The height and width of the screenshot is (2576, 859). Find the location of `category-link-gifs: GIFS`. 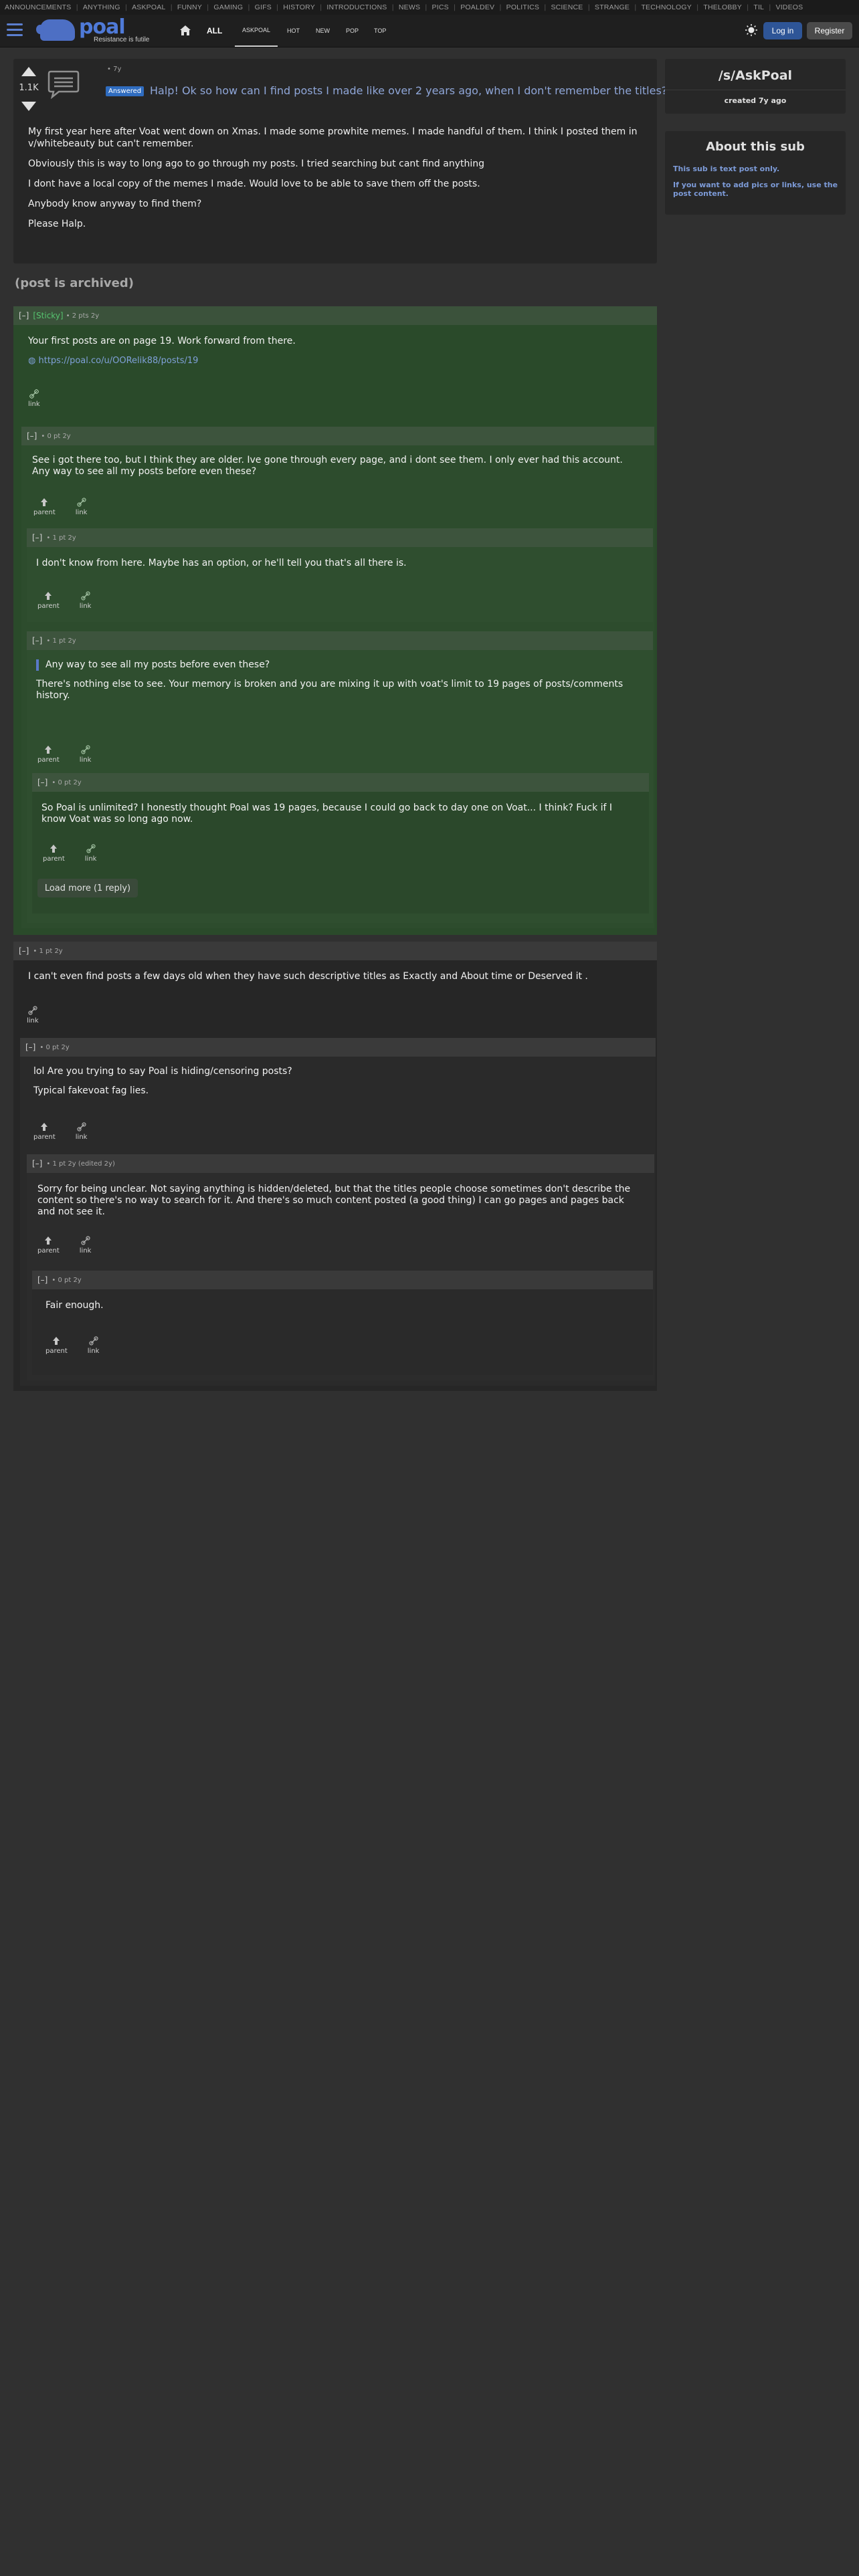

category-link-gifs: GIFS is located at coordinates (263, 7).